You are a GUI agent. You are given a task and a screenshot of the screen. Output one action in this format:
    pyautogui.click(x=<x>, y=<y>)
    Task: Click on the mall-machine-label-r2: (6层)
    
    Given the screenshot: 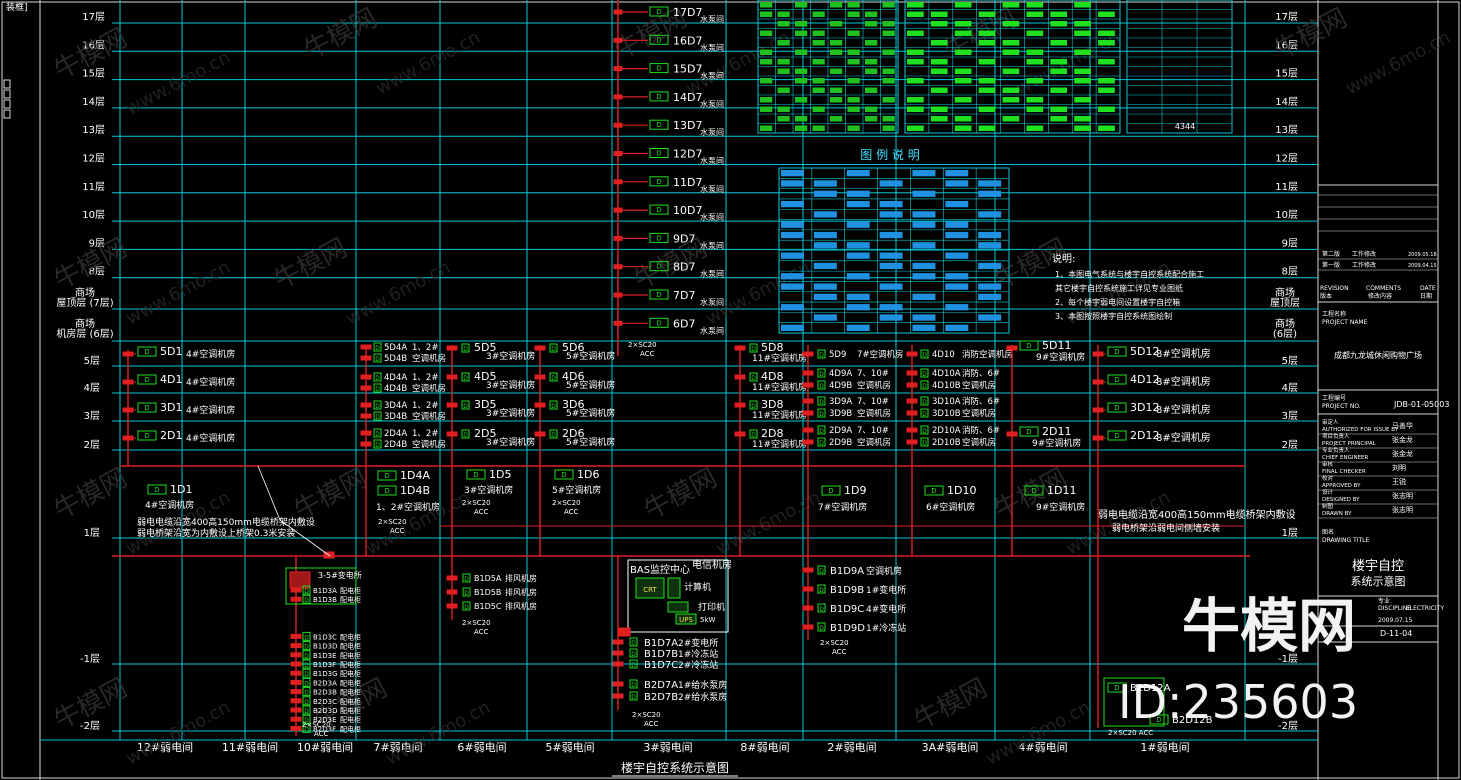 What is the action you would take?
    pyautogui.click(x=1285, y=334)
    